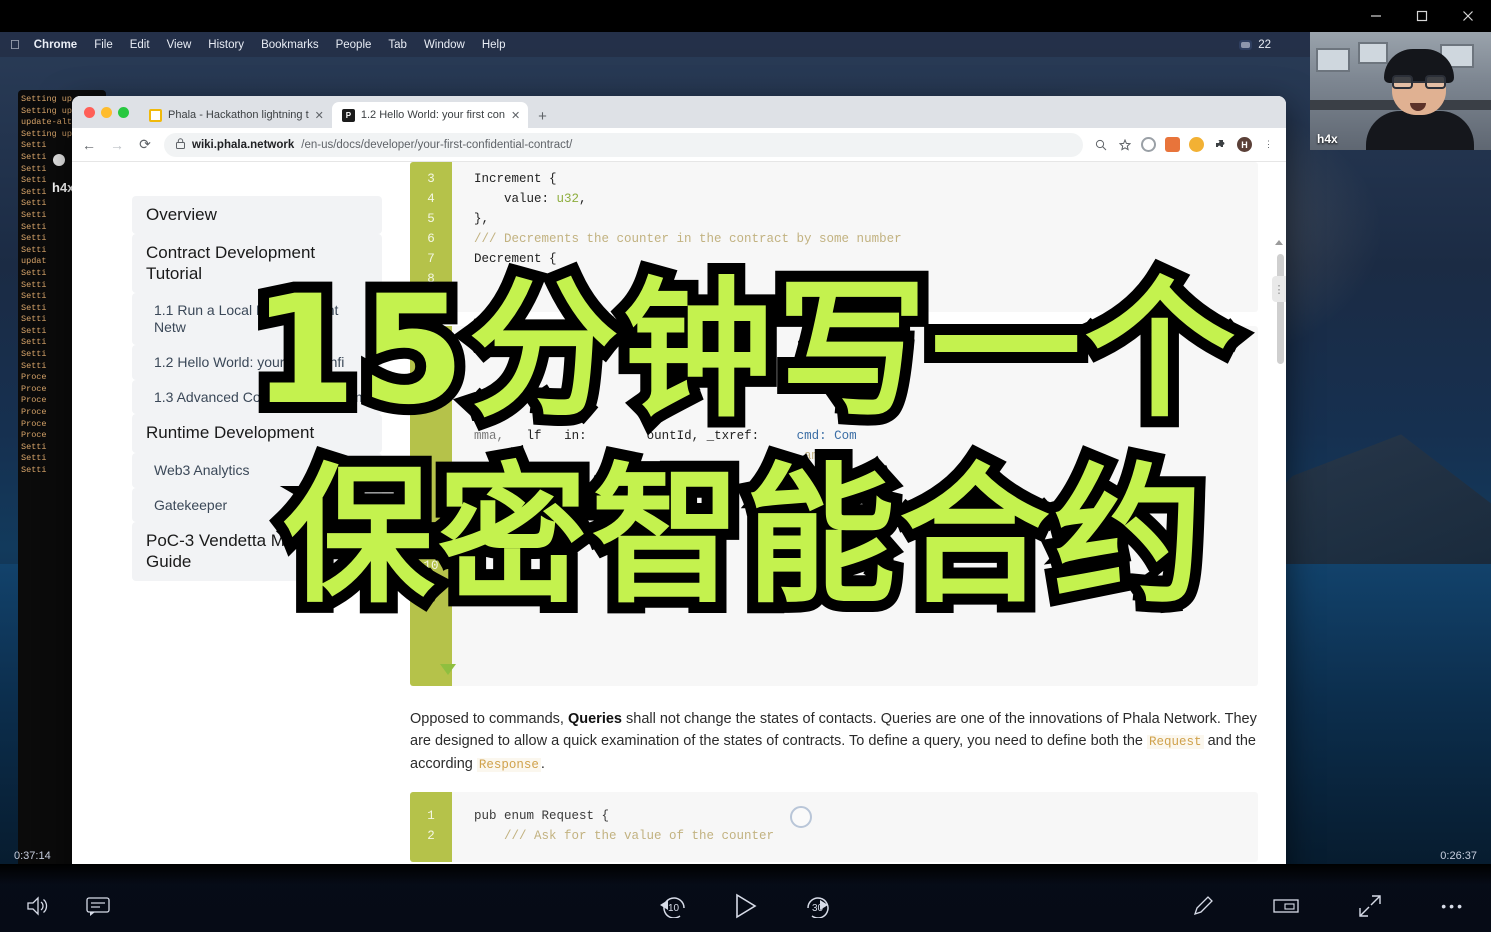 Image resolution: width=1491 pixels, height=932 pixels. Describe the element at coordinates (1279, 289) in the screenshot. I see `side-panel-toggle: ⋮` at that location.